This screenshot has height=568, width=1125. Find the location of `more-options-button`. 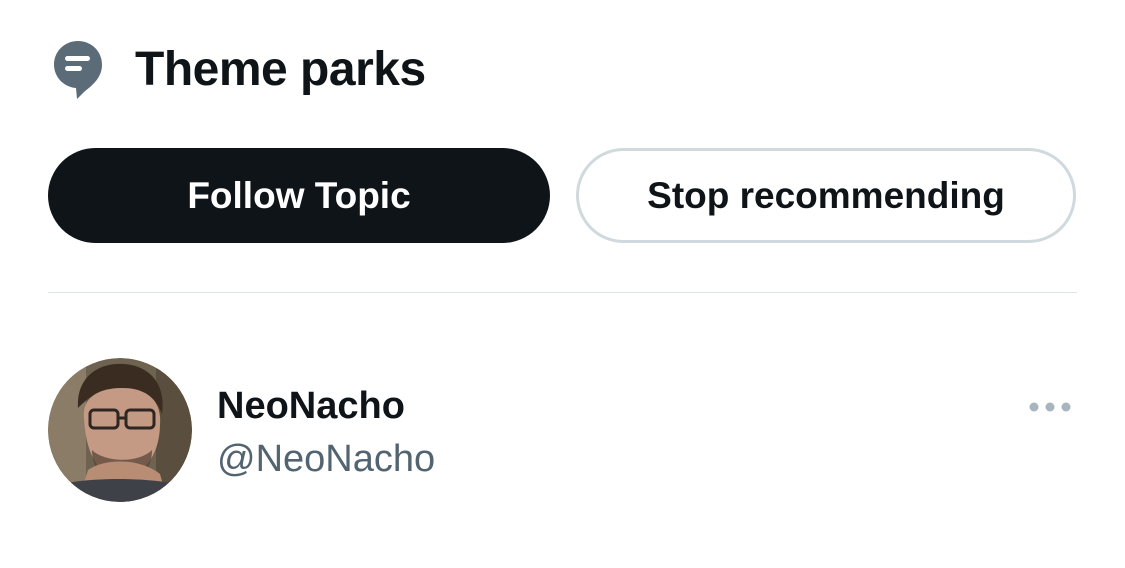

more-options-button is located at coordinates (1050, 407).